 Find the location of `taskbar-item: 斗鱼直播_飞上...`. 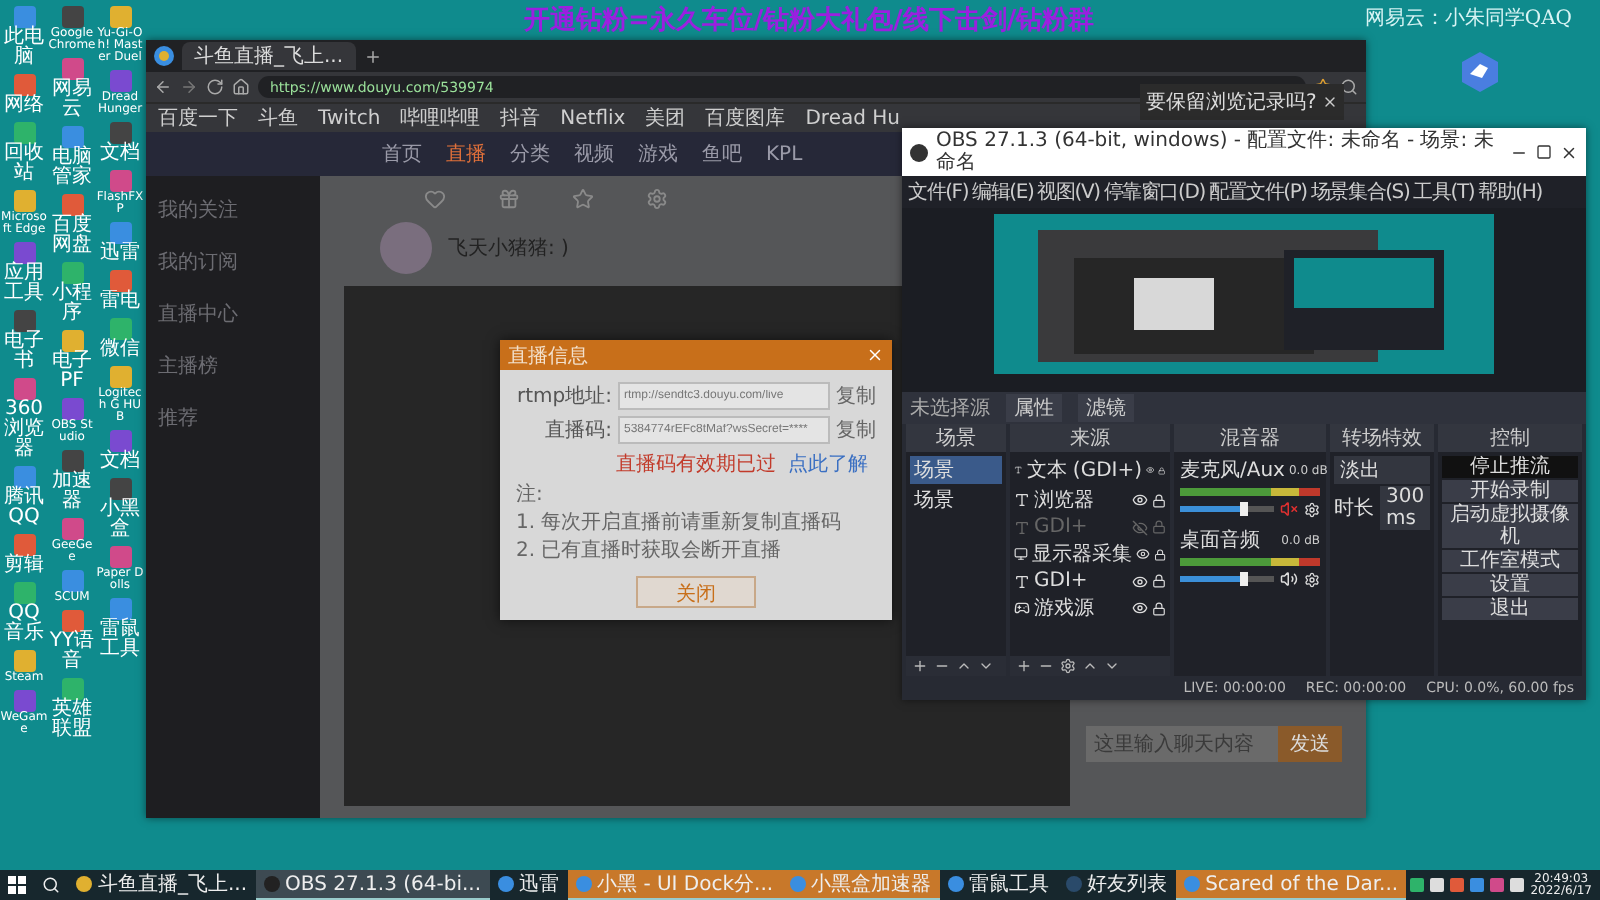

taskbar-item: 斗鱼直播_飞上... is located at coordinates (162, 885).